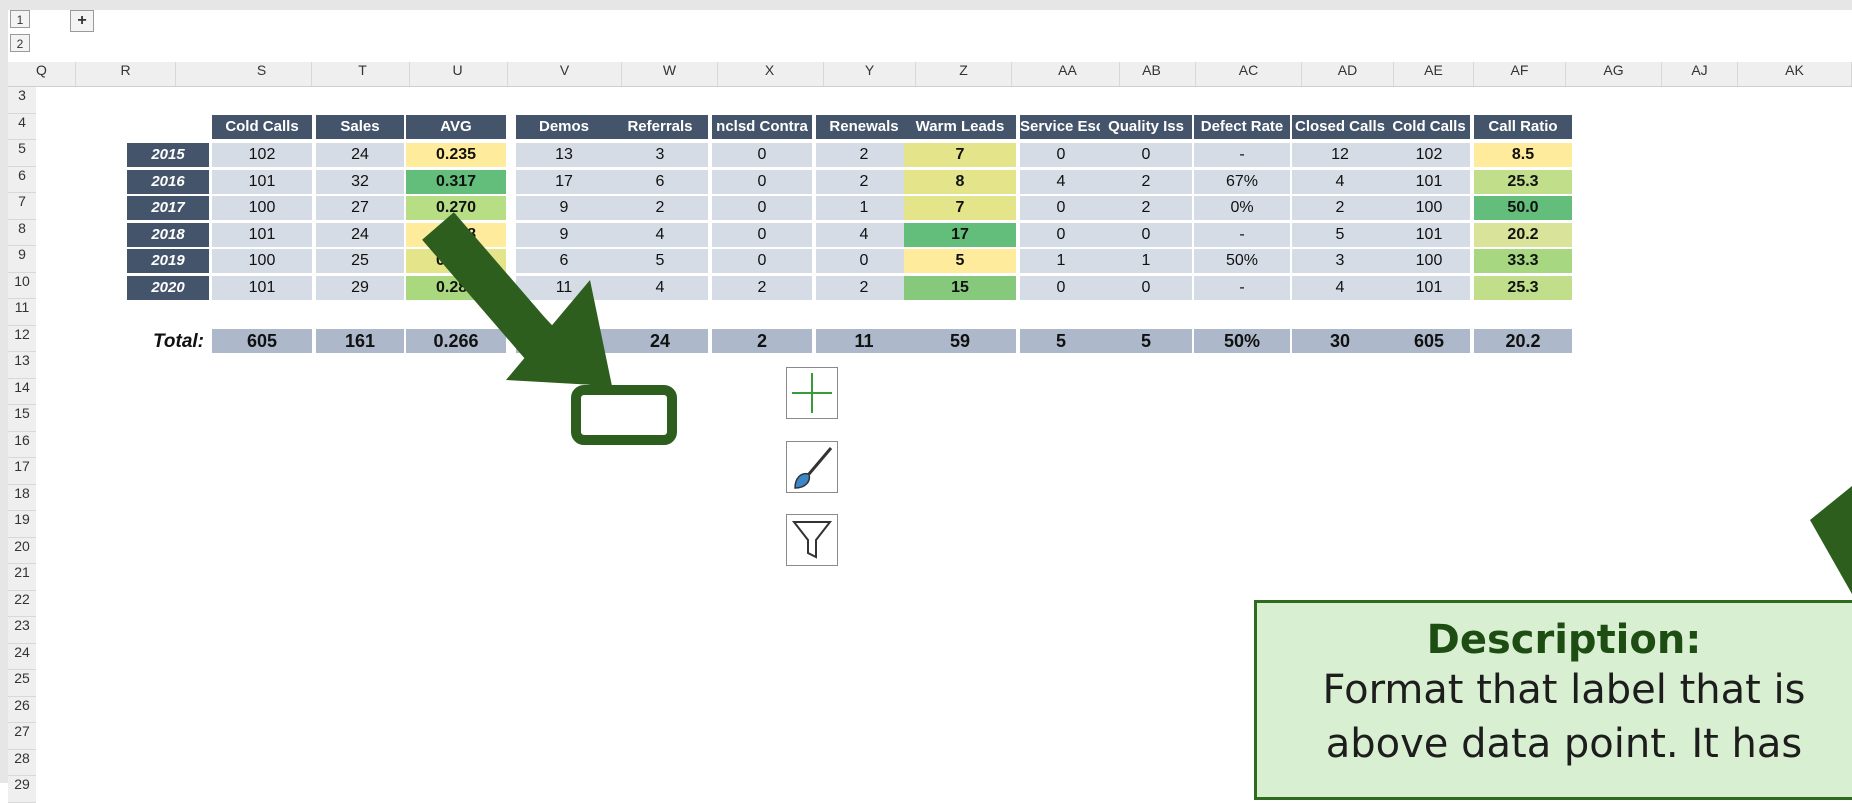 Image resolution: width=1852 pixels, height=803 pixels. Describe the element at coordinates (1831, 540) in the screenshot. I see `offscreen-arrow` at that location.